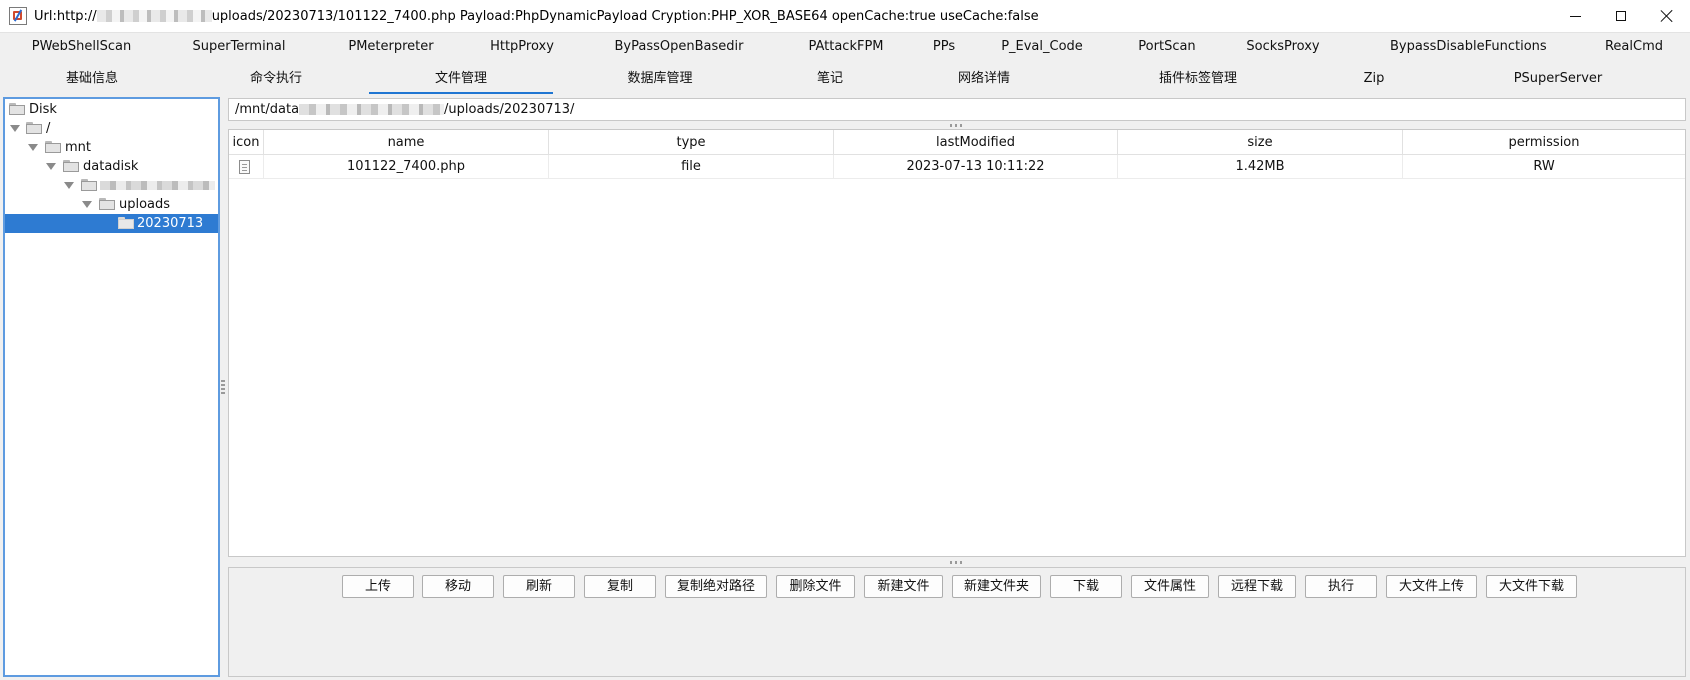  What do you see at coordinates (239, 47) in the screenshot?
I see `tab-superterminal: SuperTerminal` at bounding box center [239, 47].